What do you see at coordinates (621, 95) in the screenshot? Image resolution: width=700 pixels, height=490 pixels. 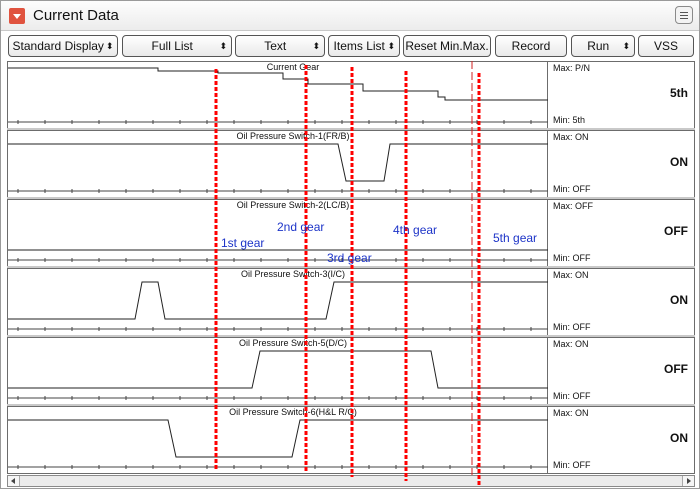 I see `value-area: Max: P/N 5th Min: 5th` at bounding box center [621, 95].